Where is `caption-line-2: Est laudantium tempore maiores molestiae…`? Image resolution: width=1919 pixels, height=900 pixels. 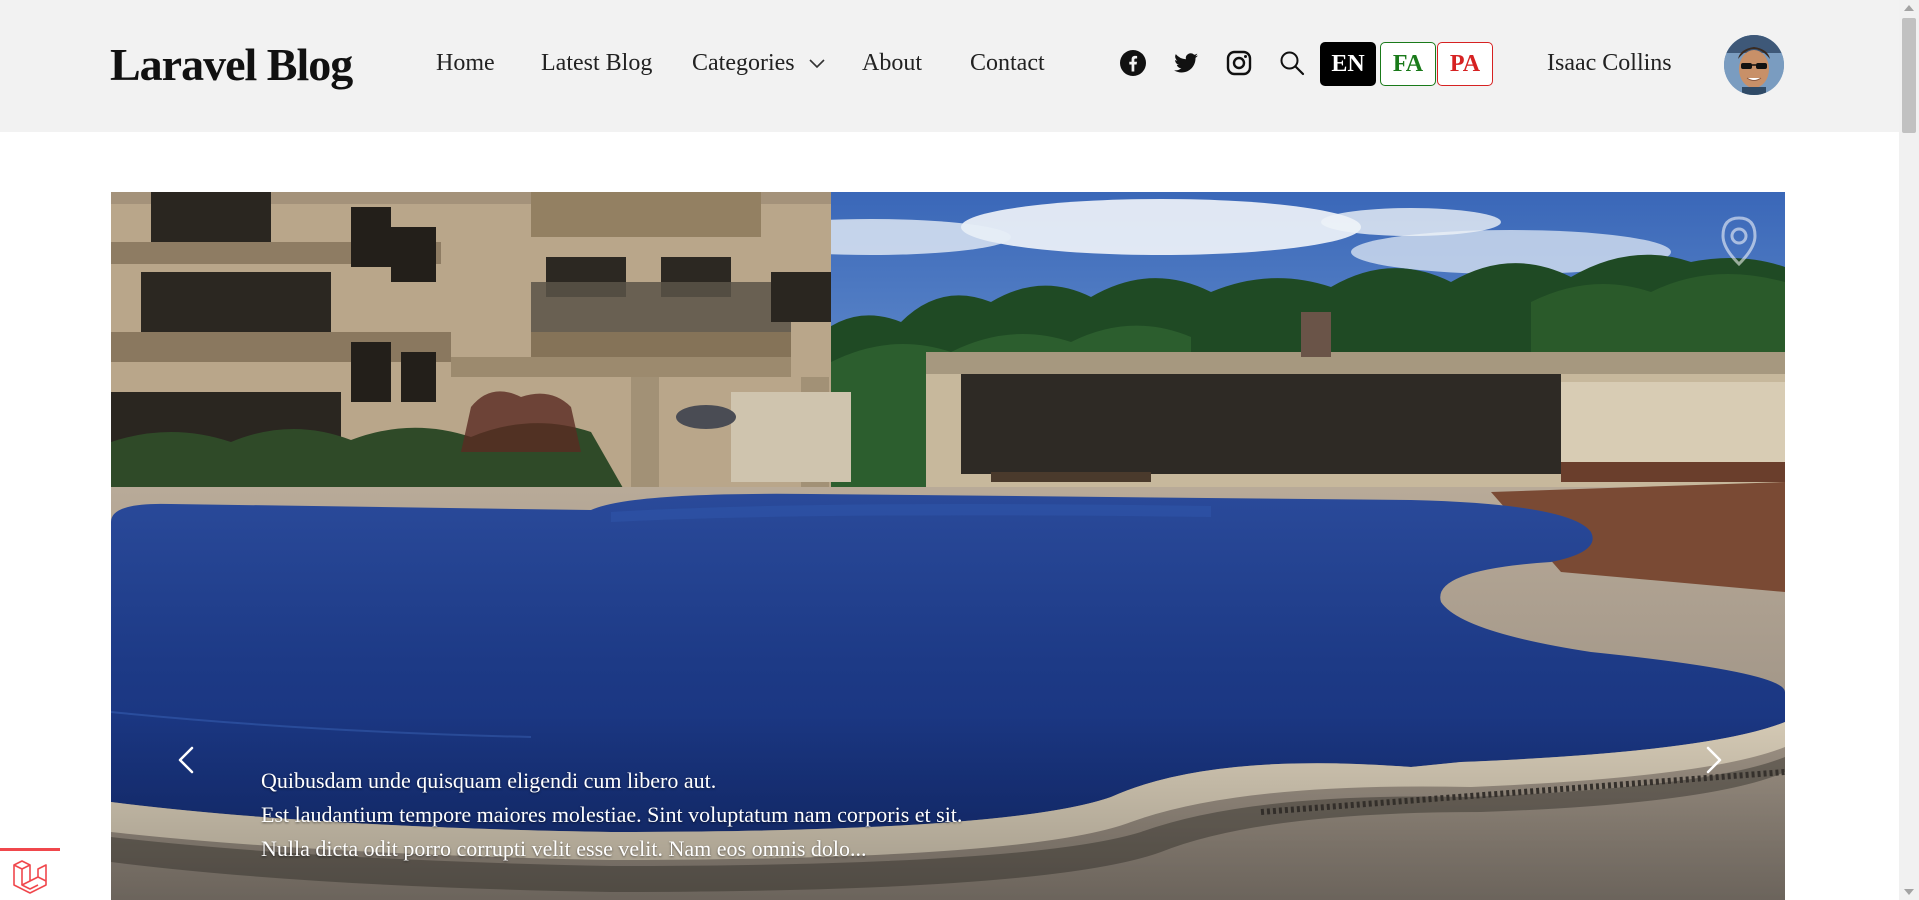 caption-line-2: Est laudantium tempore maiores molestiae… is located at coordinates (612, 814).